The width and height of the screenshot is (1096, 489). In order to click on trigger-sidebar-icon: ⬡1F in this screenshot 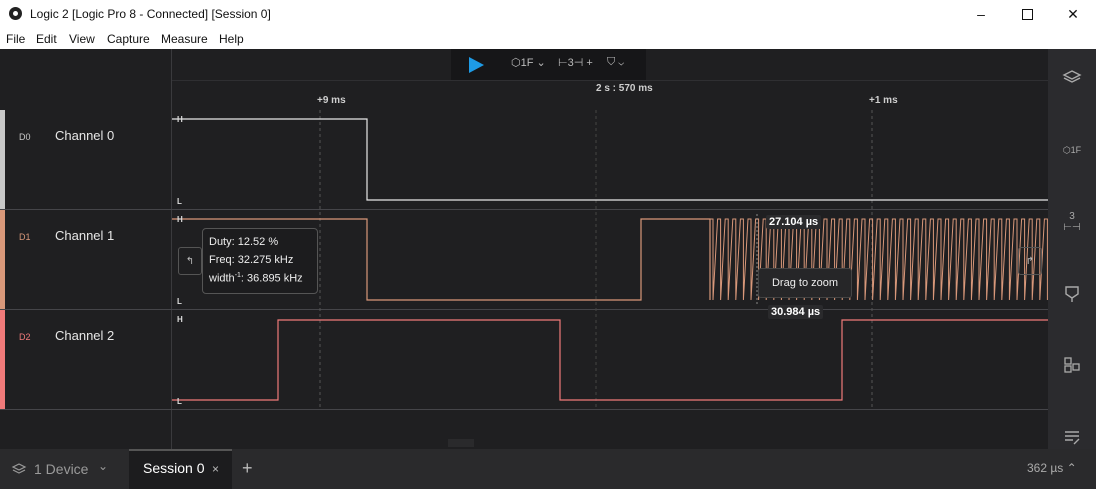, I will do `click(1072, 150)`.